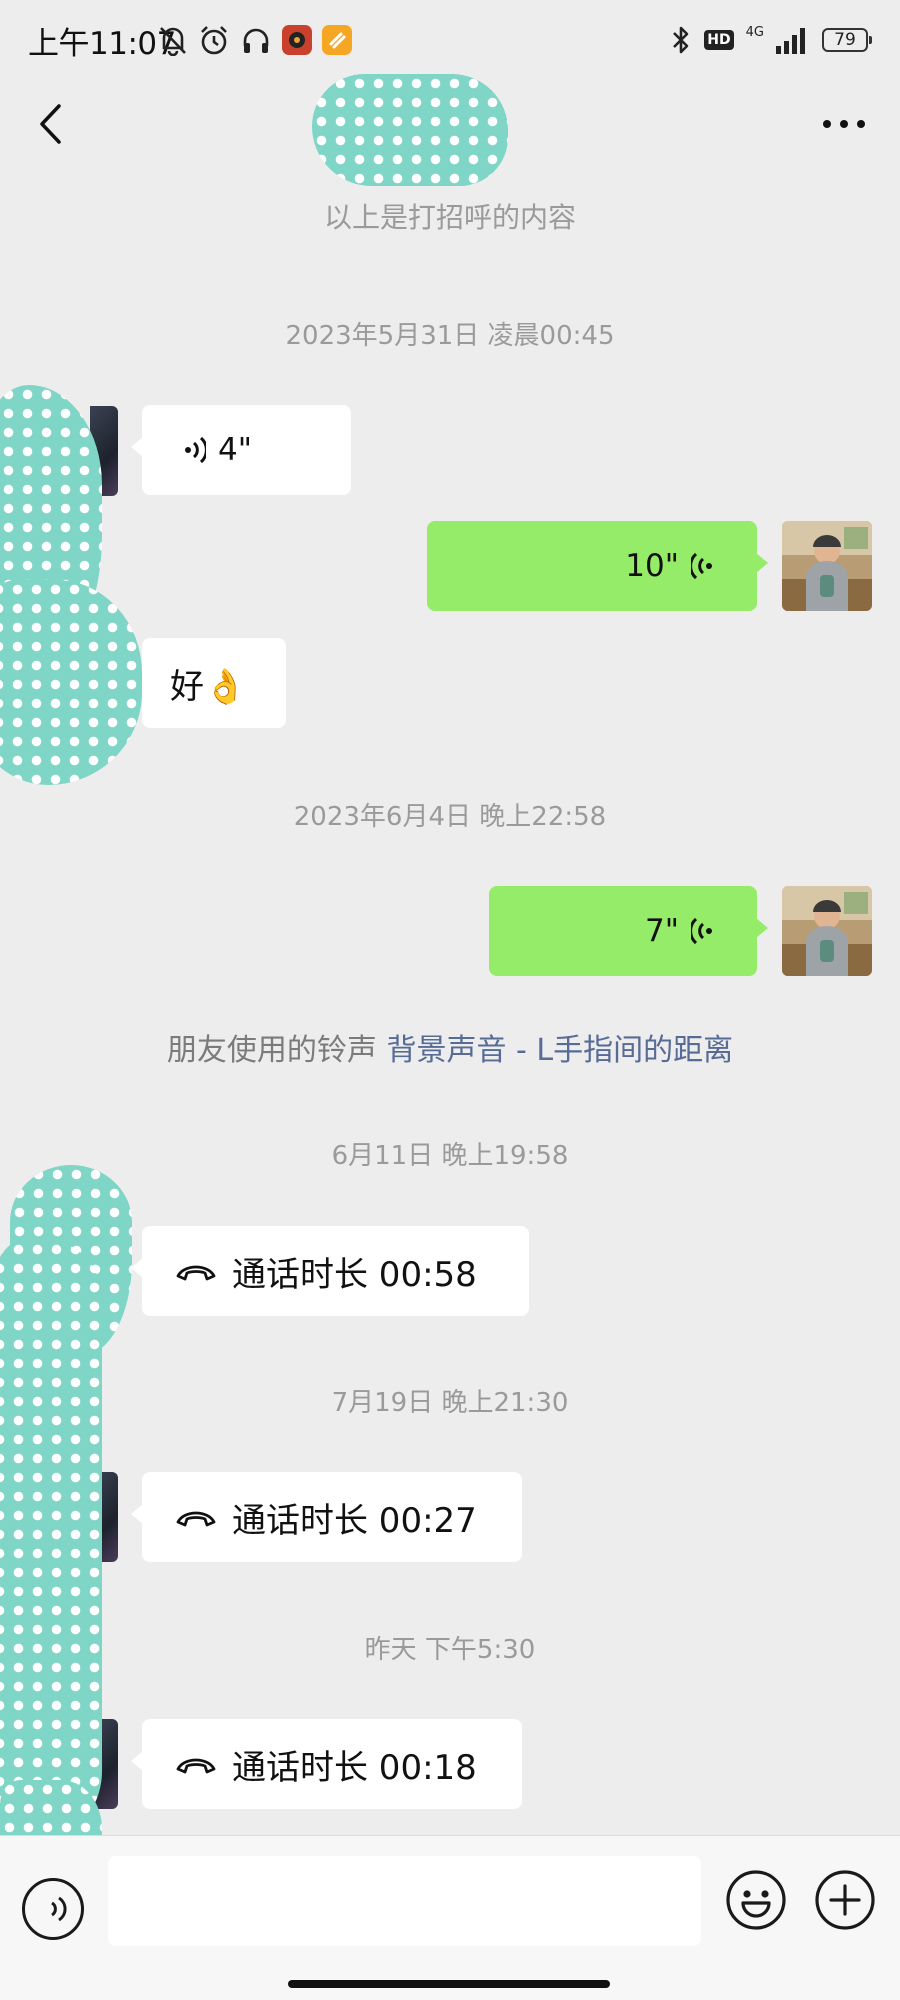 This screenshot has width=900, height=2000. What do you see at coordinates (450, 1156) in the screenshot?
I see `timestamp: 6月11日 晚上19:58` at bounding box center [450, 1156].